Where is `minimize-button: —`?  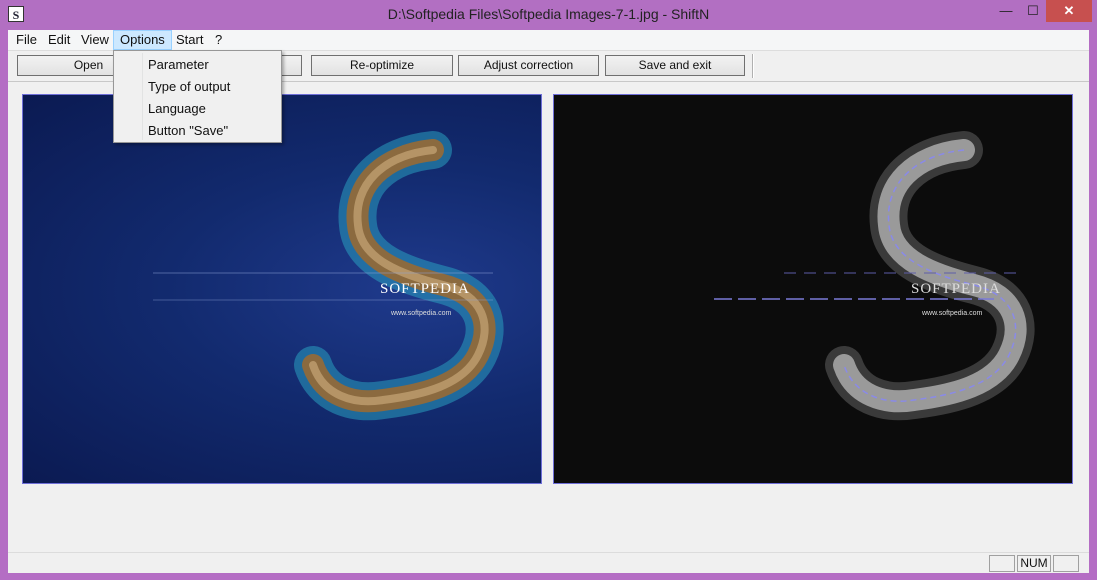 minimize-button: — is located at coordinates (1006, 11).